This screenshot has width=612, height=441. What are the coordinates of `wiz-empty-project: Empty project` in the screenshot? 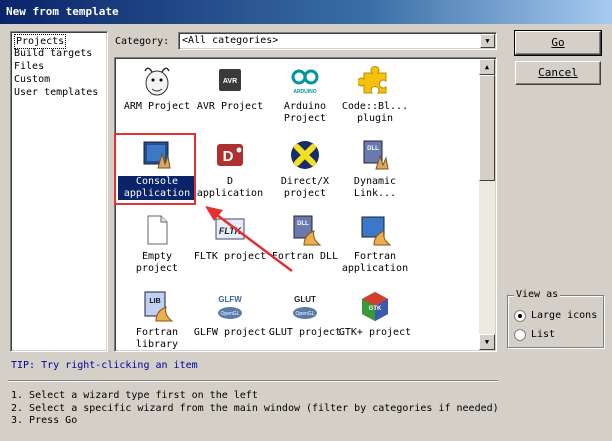 It's located at (157, 244).